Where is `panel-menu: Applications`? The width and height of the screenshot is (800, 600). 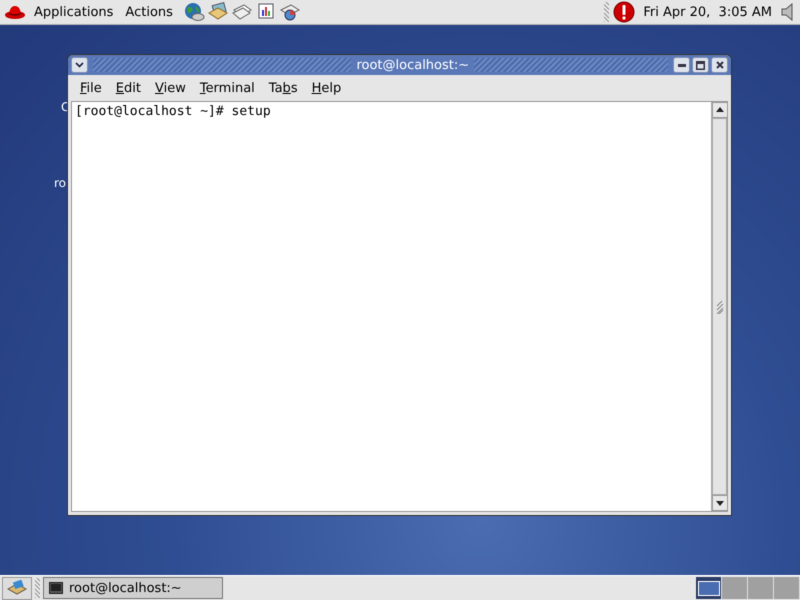
panel-menu: Applications is located at coordinates (74, 12).